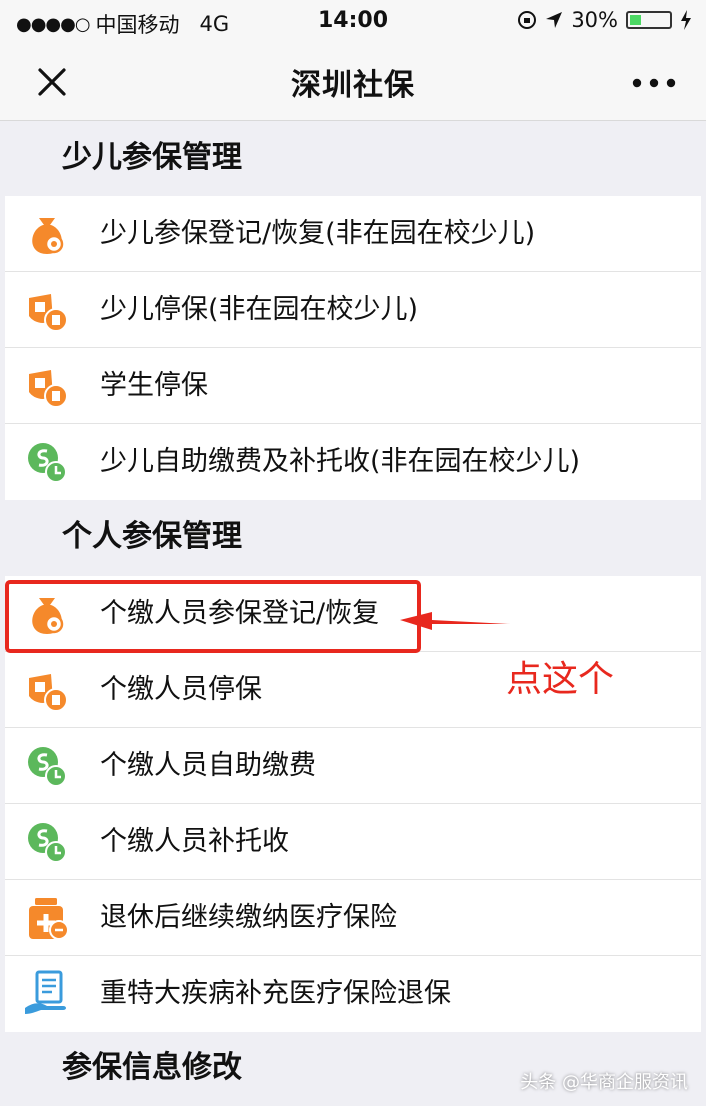 This screenshot has width=706, height=1106. I want to click on location-icon, so click(554, 20).